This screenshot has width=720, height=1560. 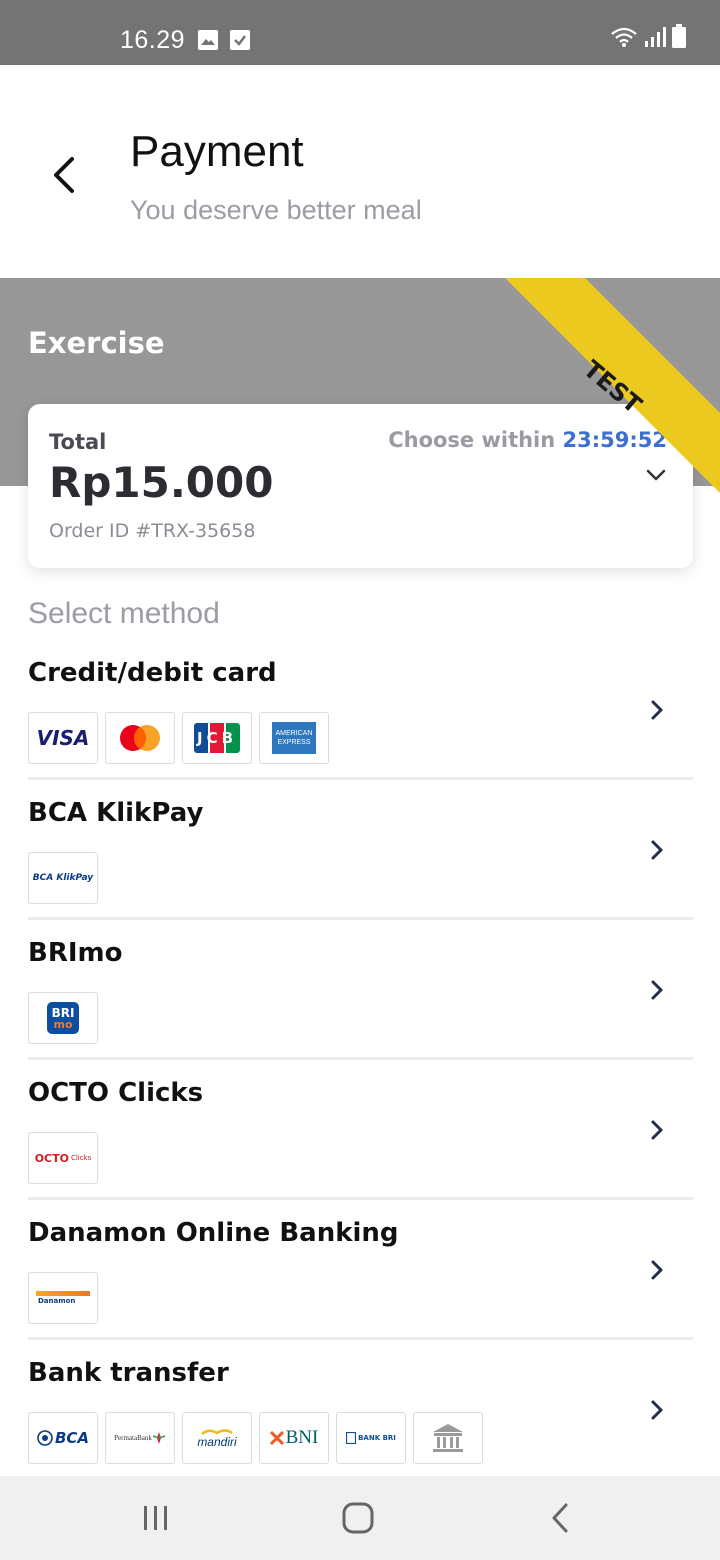 What do you see at coordinates (217, 738) in the screenshot?
I see `jcb-logo: JCB` at bounding box center [217, 738].